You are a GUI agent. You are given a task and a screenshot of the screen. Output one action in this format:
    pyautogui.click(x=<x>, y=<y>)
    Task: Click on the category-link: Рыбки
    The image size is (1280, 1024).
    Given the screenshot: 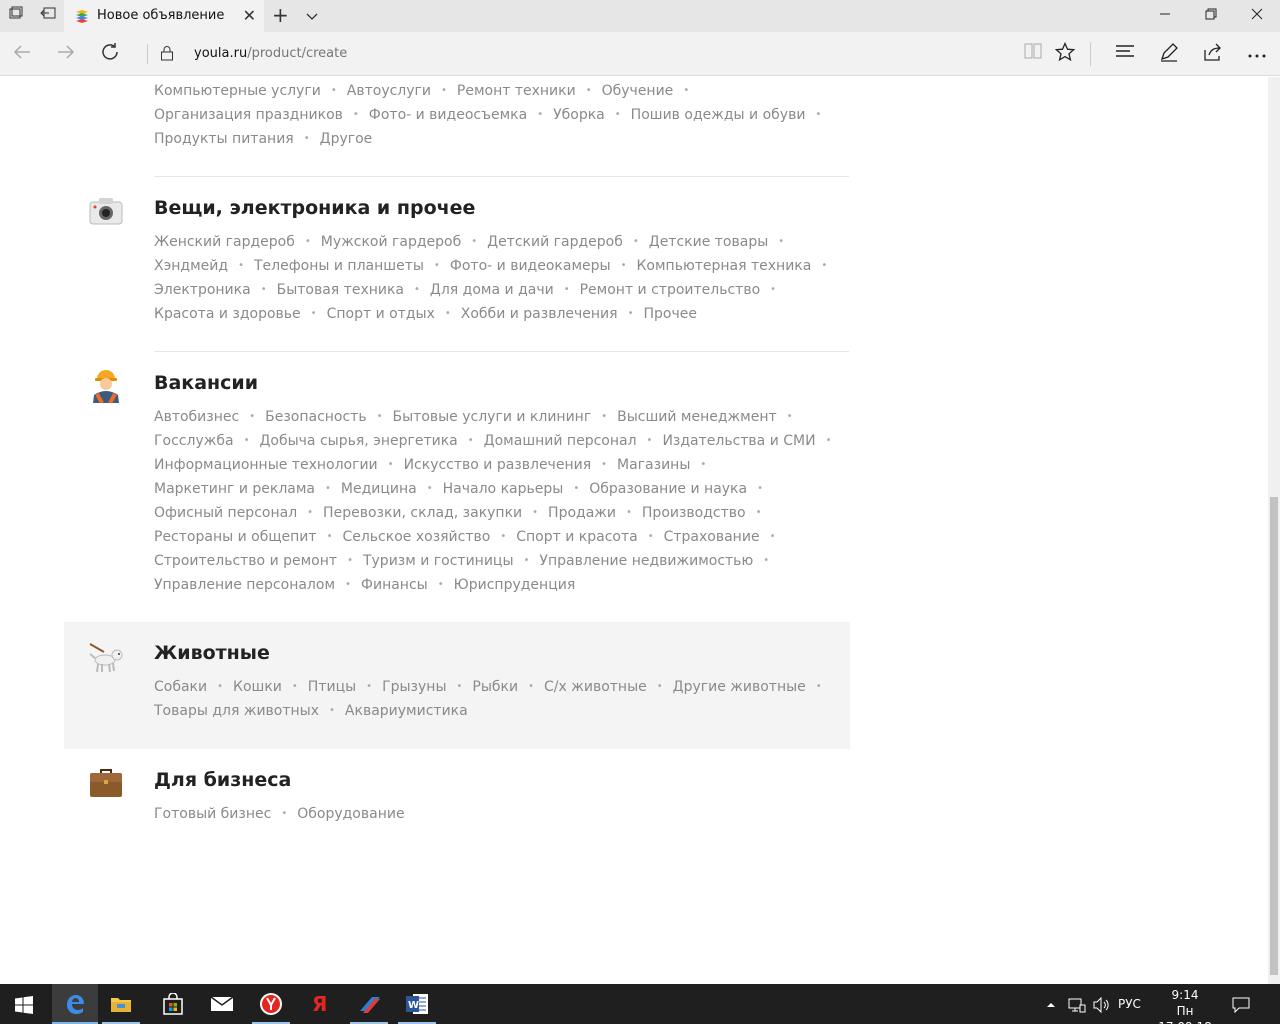 What is the action you would take?
    pyautogui.click(x=495, y=687)
    